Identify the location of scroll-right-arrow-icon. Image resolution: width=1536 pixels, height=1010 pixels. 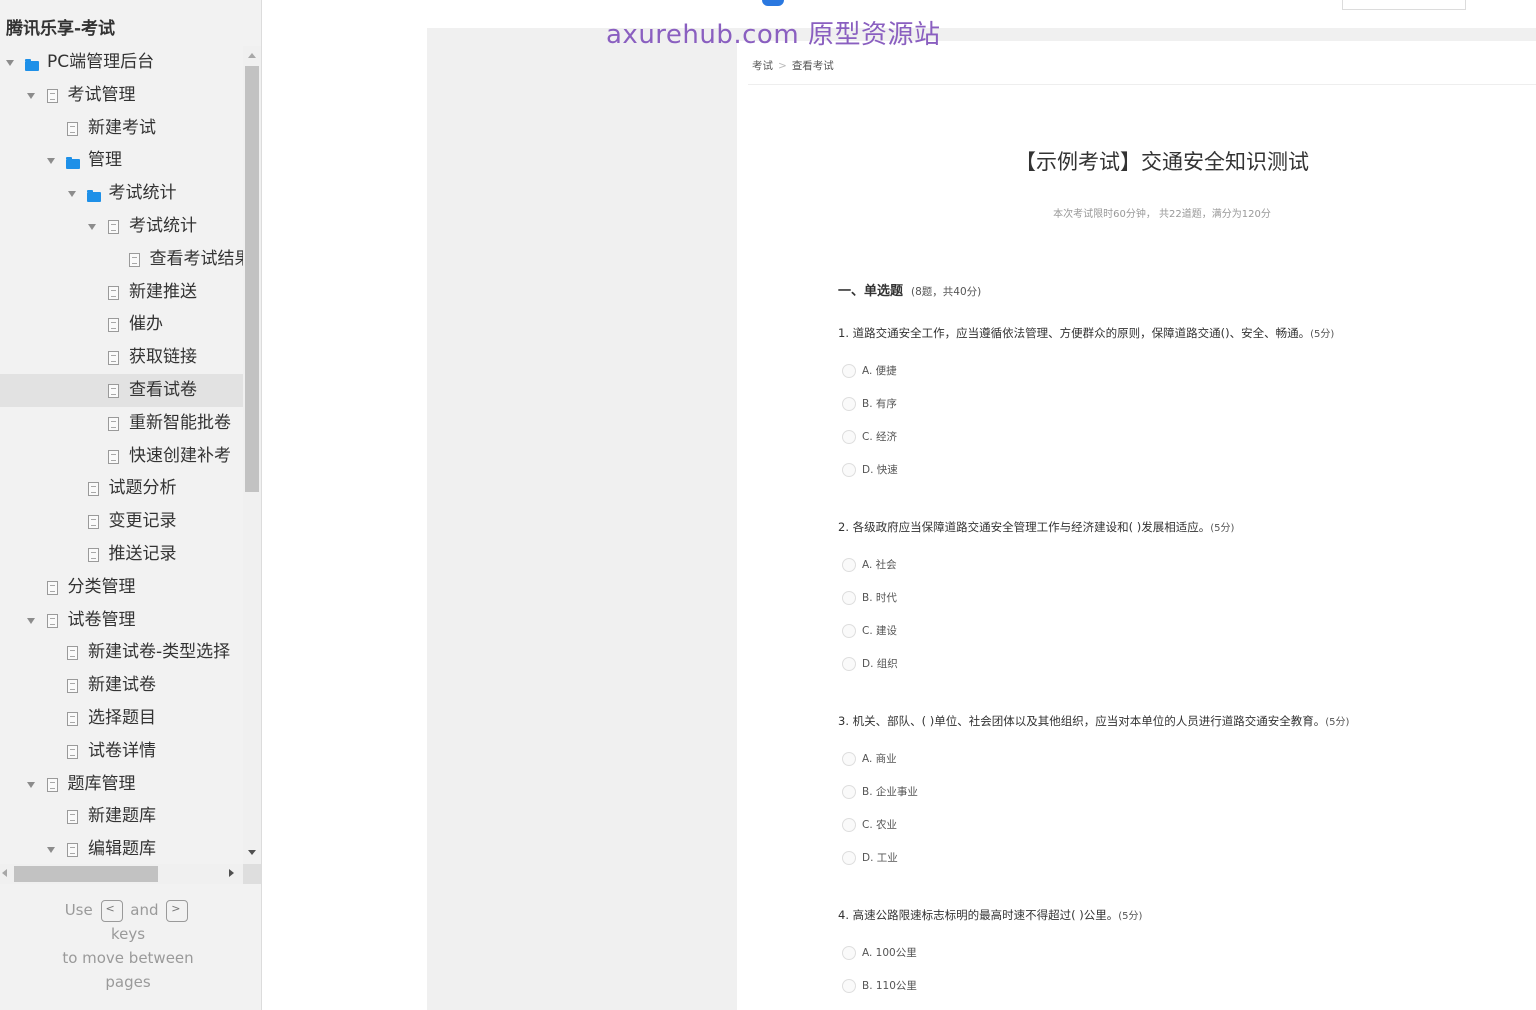
(231, 873).